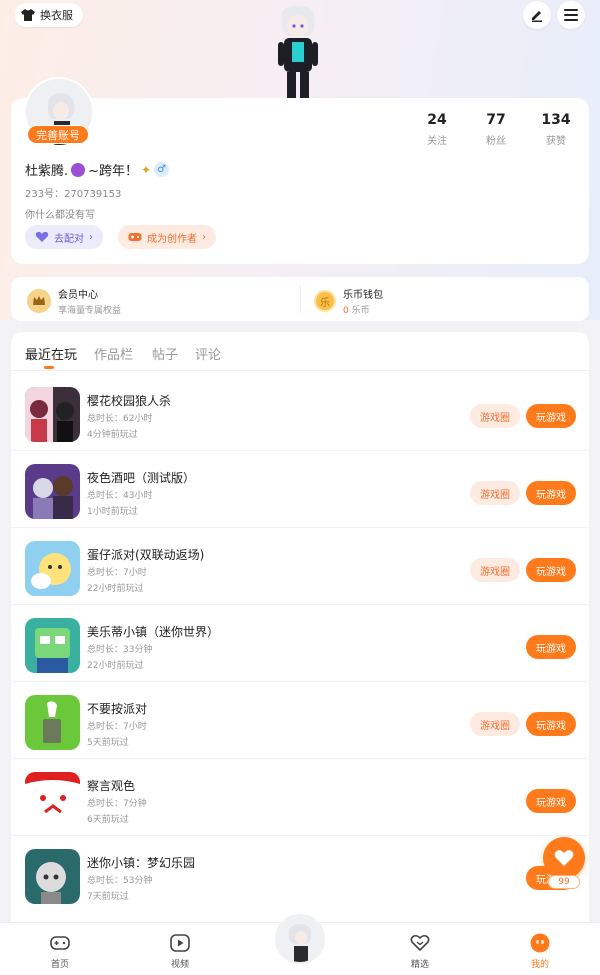 Image resolution: width=600 pixels, height=975 pixels. What do you see at coordinates (360, 311) in the screenshot?
I see `coin-balance-unit: 乐币` at bounding box center [360, 311].